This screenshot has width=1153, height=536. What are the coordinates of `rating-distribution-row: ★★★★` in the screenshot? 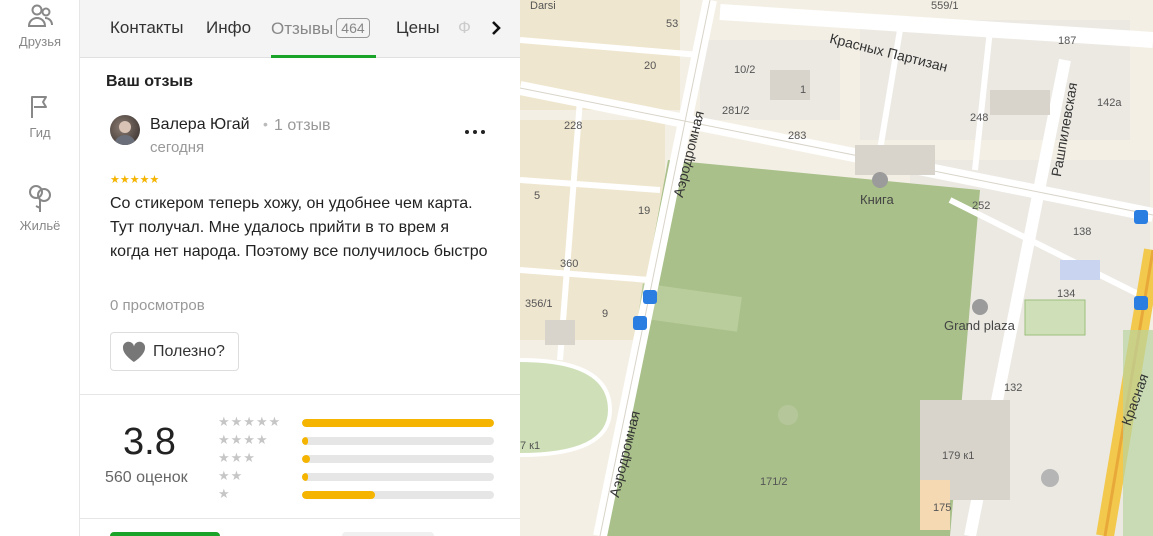 It's located at (368, 441).